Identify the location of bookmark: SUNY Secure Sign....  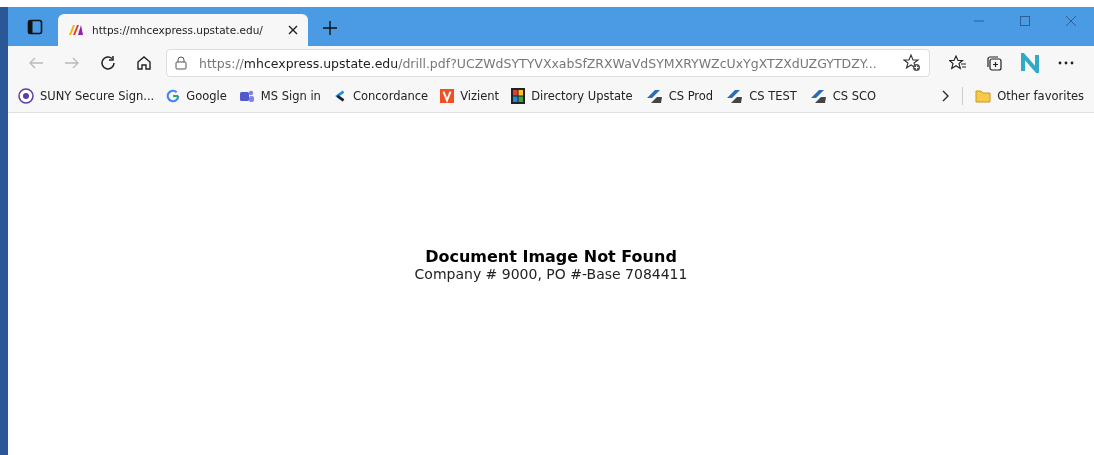
(86, 96).